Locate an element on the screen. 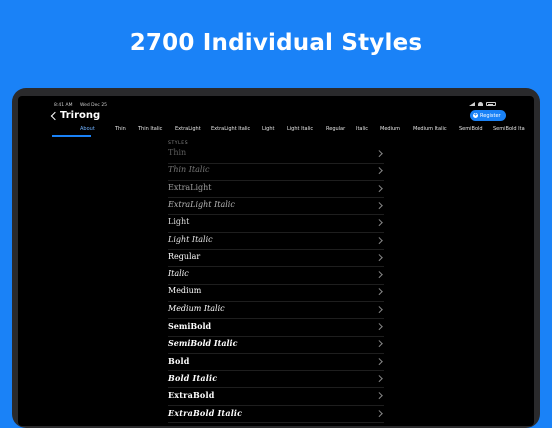 The image size is (552, 428). back-button: Trirong is located at coordinates (75, 115).